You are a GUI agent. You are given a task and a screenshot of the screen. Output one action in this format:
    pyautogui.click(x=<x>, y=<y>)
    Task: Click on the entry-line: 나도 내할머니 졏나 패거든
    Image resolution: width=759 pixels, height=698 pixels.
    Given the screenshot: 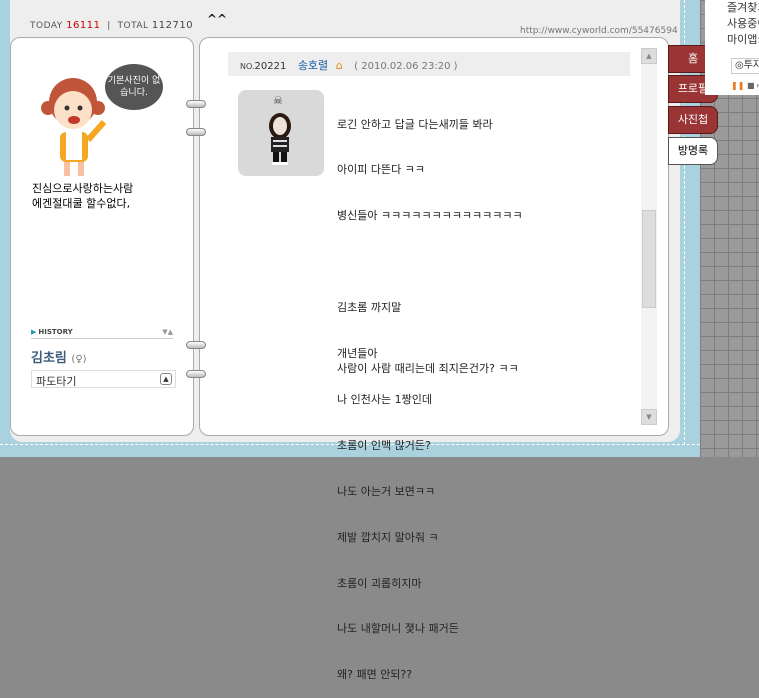 What is the action you would take?
    pyautogui.click(x=398, y=629)
    